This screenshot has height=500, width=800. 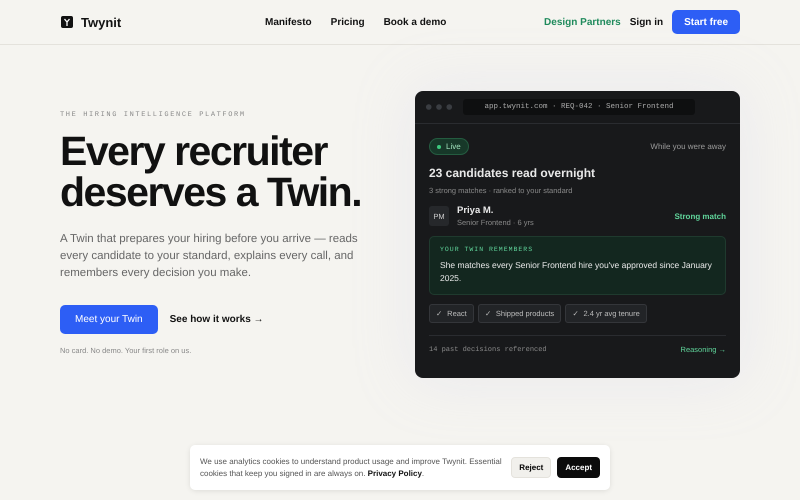 I want to click on accept-button: Accept, so click(x=578, y=467).